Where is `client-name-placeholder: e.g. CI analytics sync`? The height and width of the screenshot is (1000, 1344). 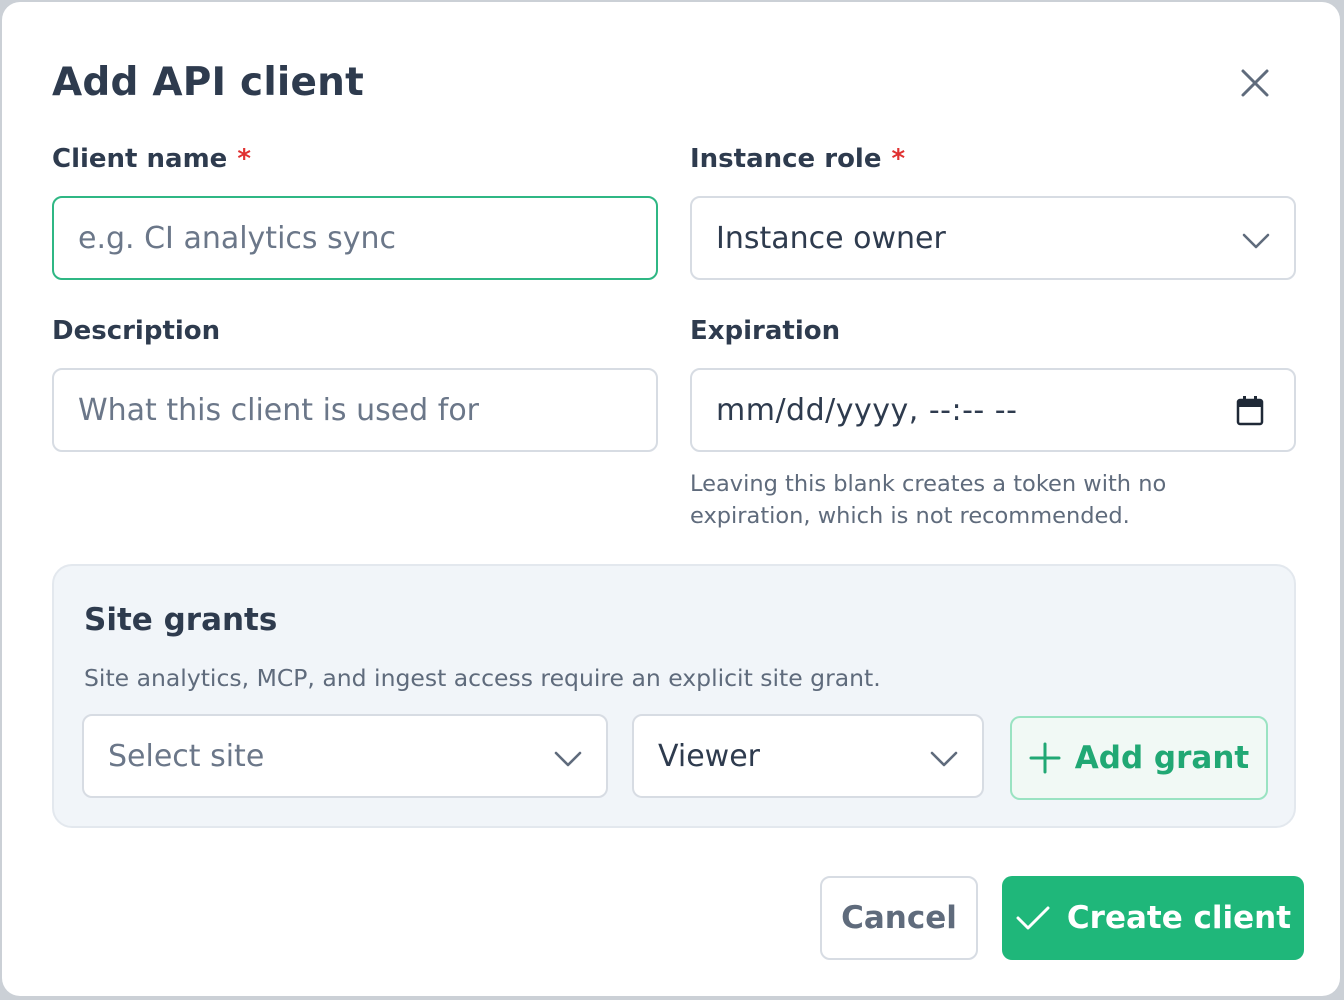
client-name-placeholder: e.g. CI analytics sync is located at coordinates (237, 238).